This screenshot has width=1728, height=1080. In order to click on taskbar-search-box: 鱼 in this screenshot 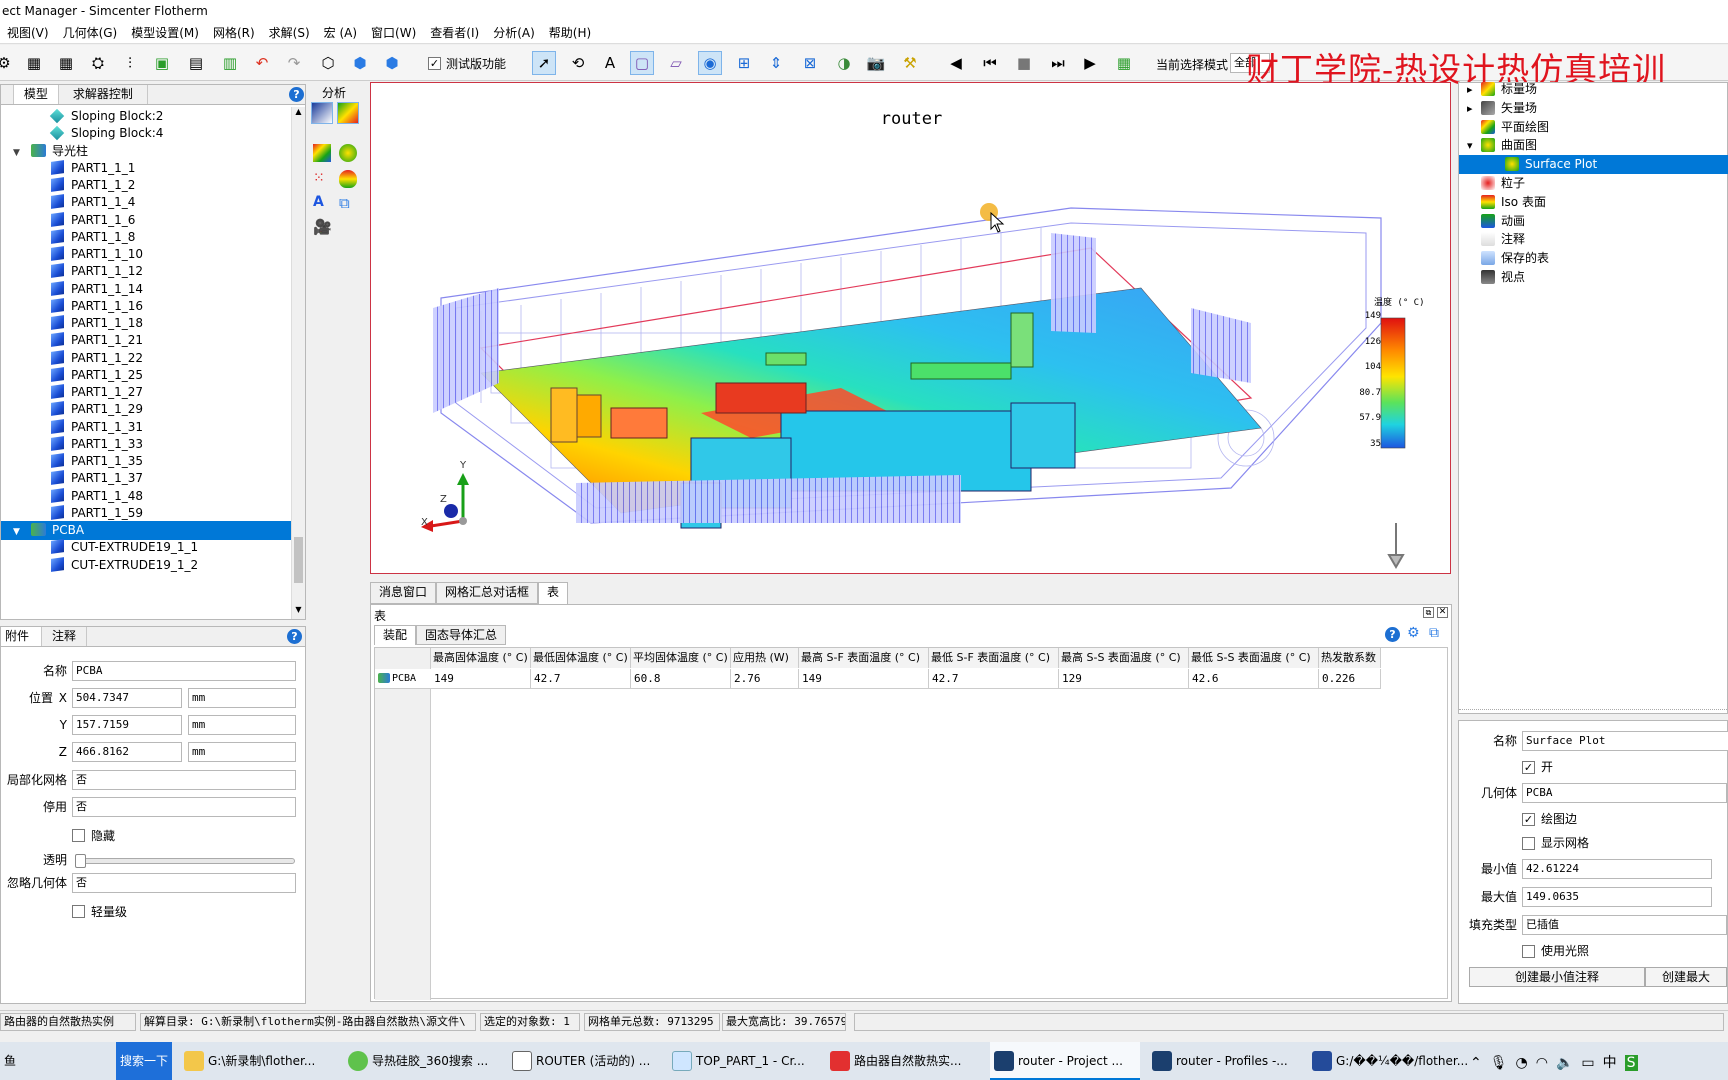, I will do `click(58, 1061)`.